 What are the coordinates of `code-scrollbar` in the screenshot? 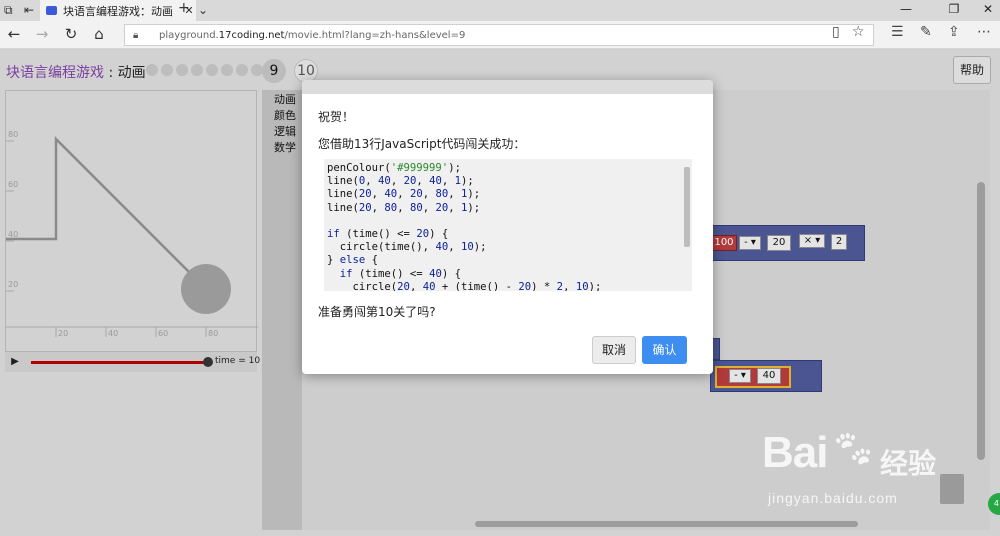 It's located at (687, 207).